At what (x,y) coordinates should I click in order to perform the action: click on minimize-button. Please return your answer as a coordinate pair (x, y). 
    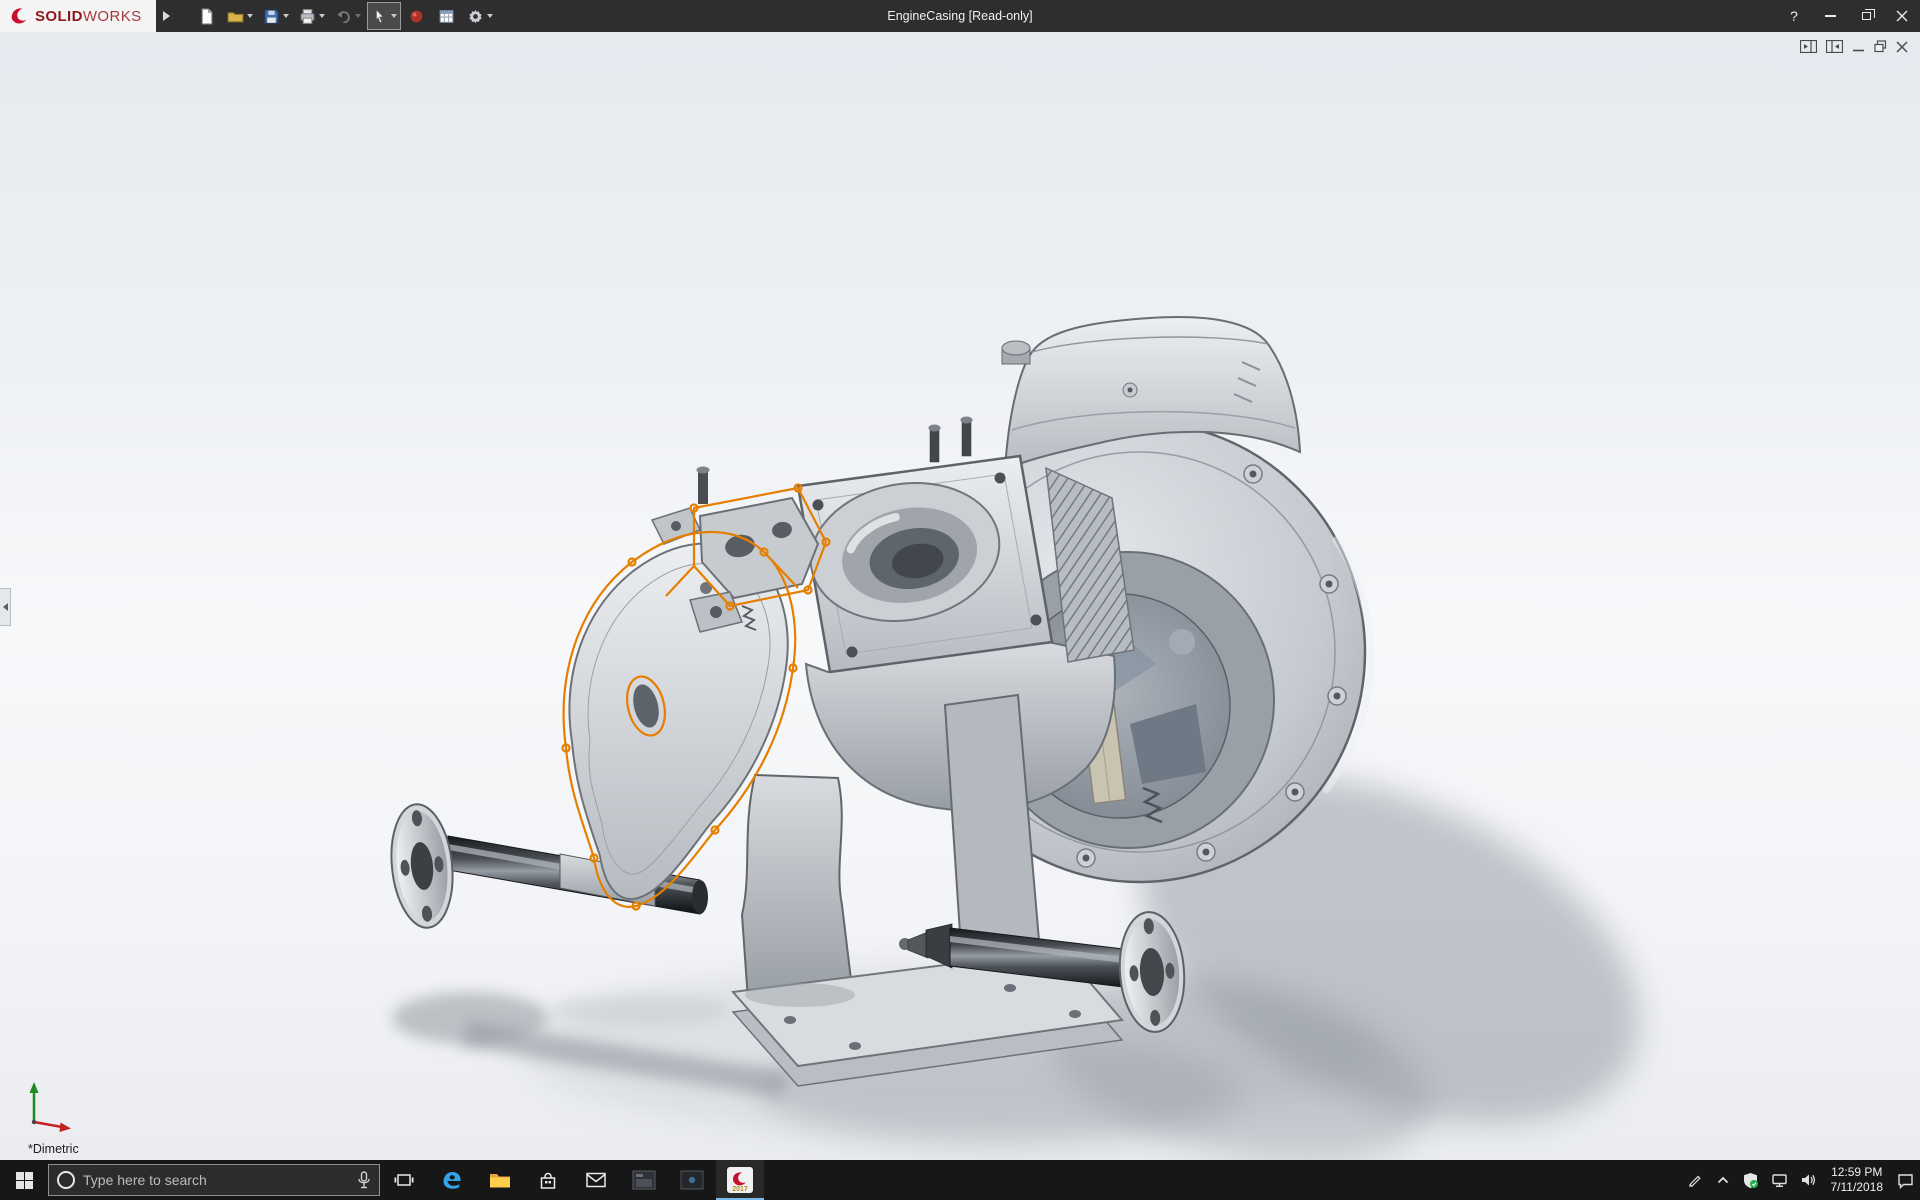
    Looking at the image, I should click on (1830, 16).